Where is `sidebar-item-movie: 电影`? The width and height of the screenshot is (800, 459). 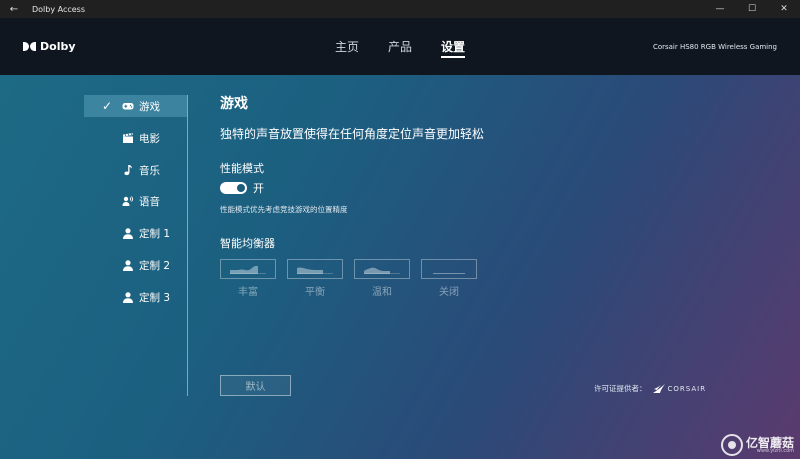
sidebar-item-movie: 电影 is located at coordinates (135, 138).